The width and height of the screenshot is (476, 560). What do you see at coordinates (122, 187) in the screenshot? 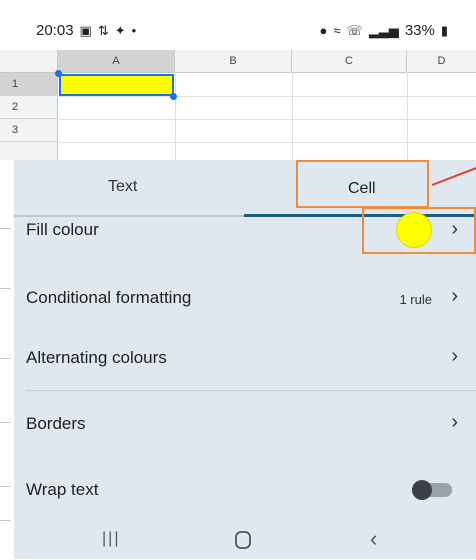
I see `tab-text: Text` at bounding box center [122, 187].